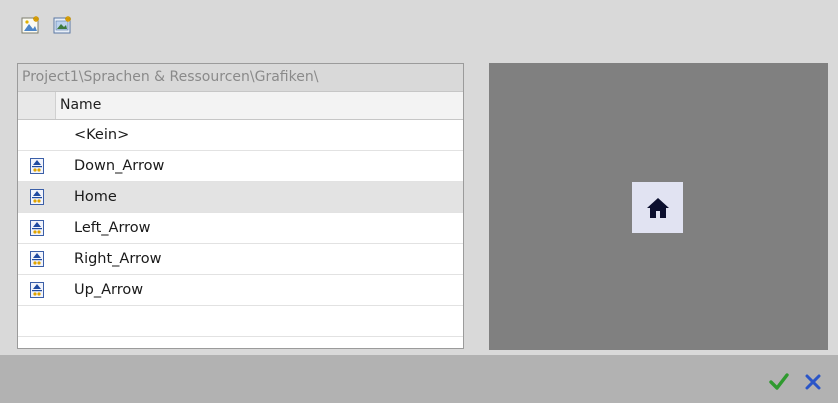 The height and width of the screenshot is (403, 838). I want to click on home-icon, so click(657, 207).